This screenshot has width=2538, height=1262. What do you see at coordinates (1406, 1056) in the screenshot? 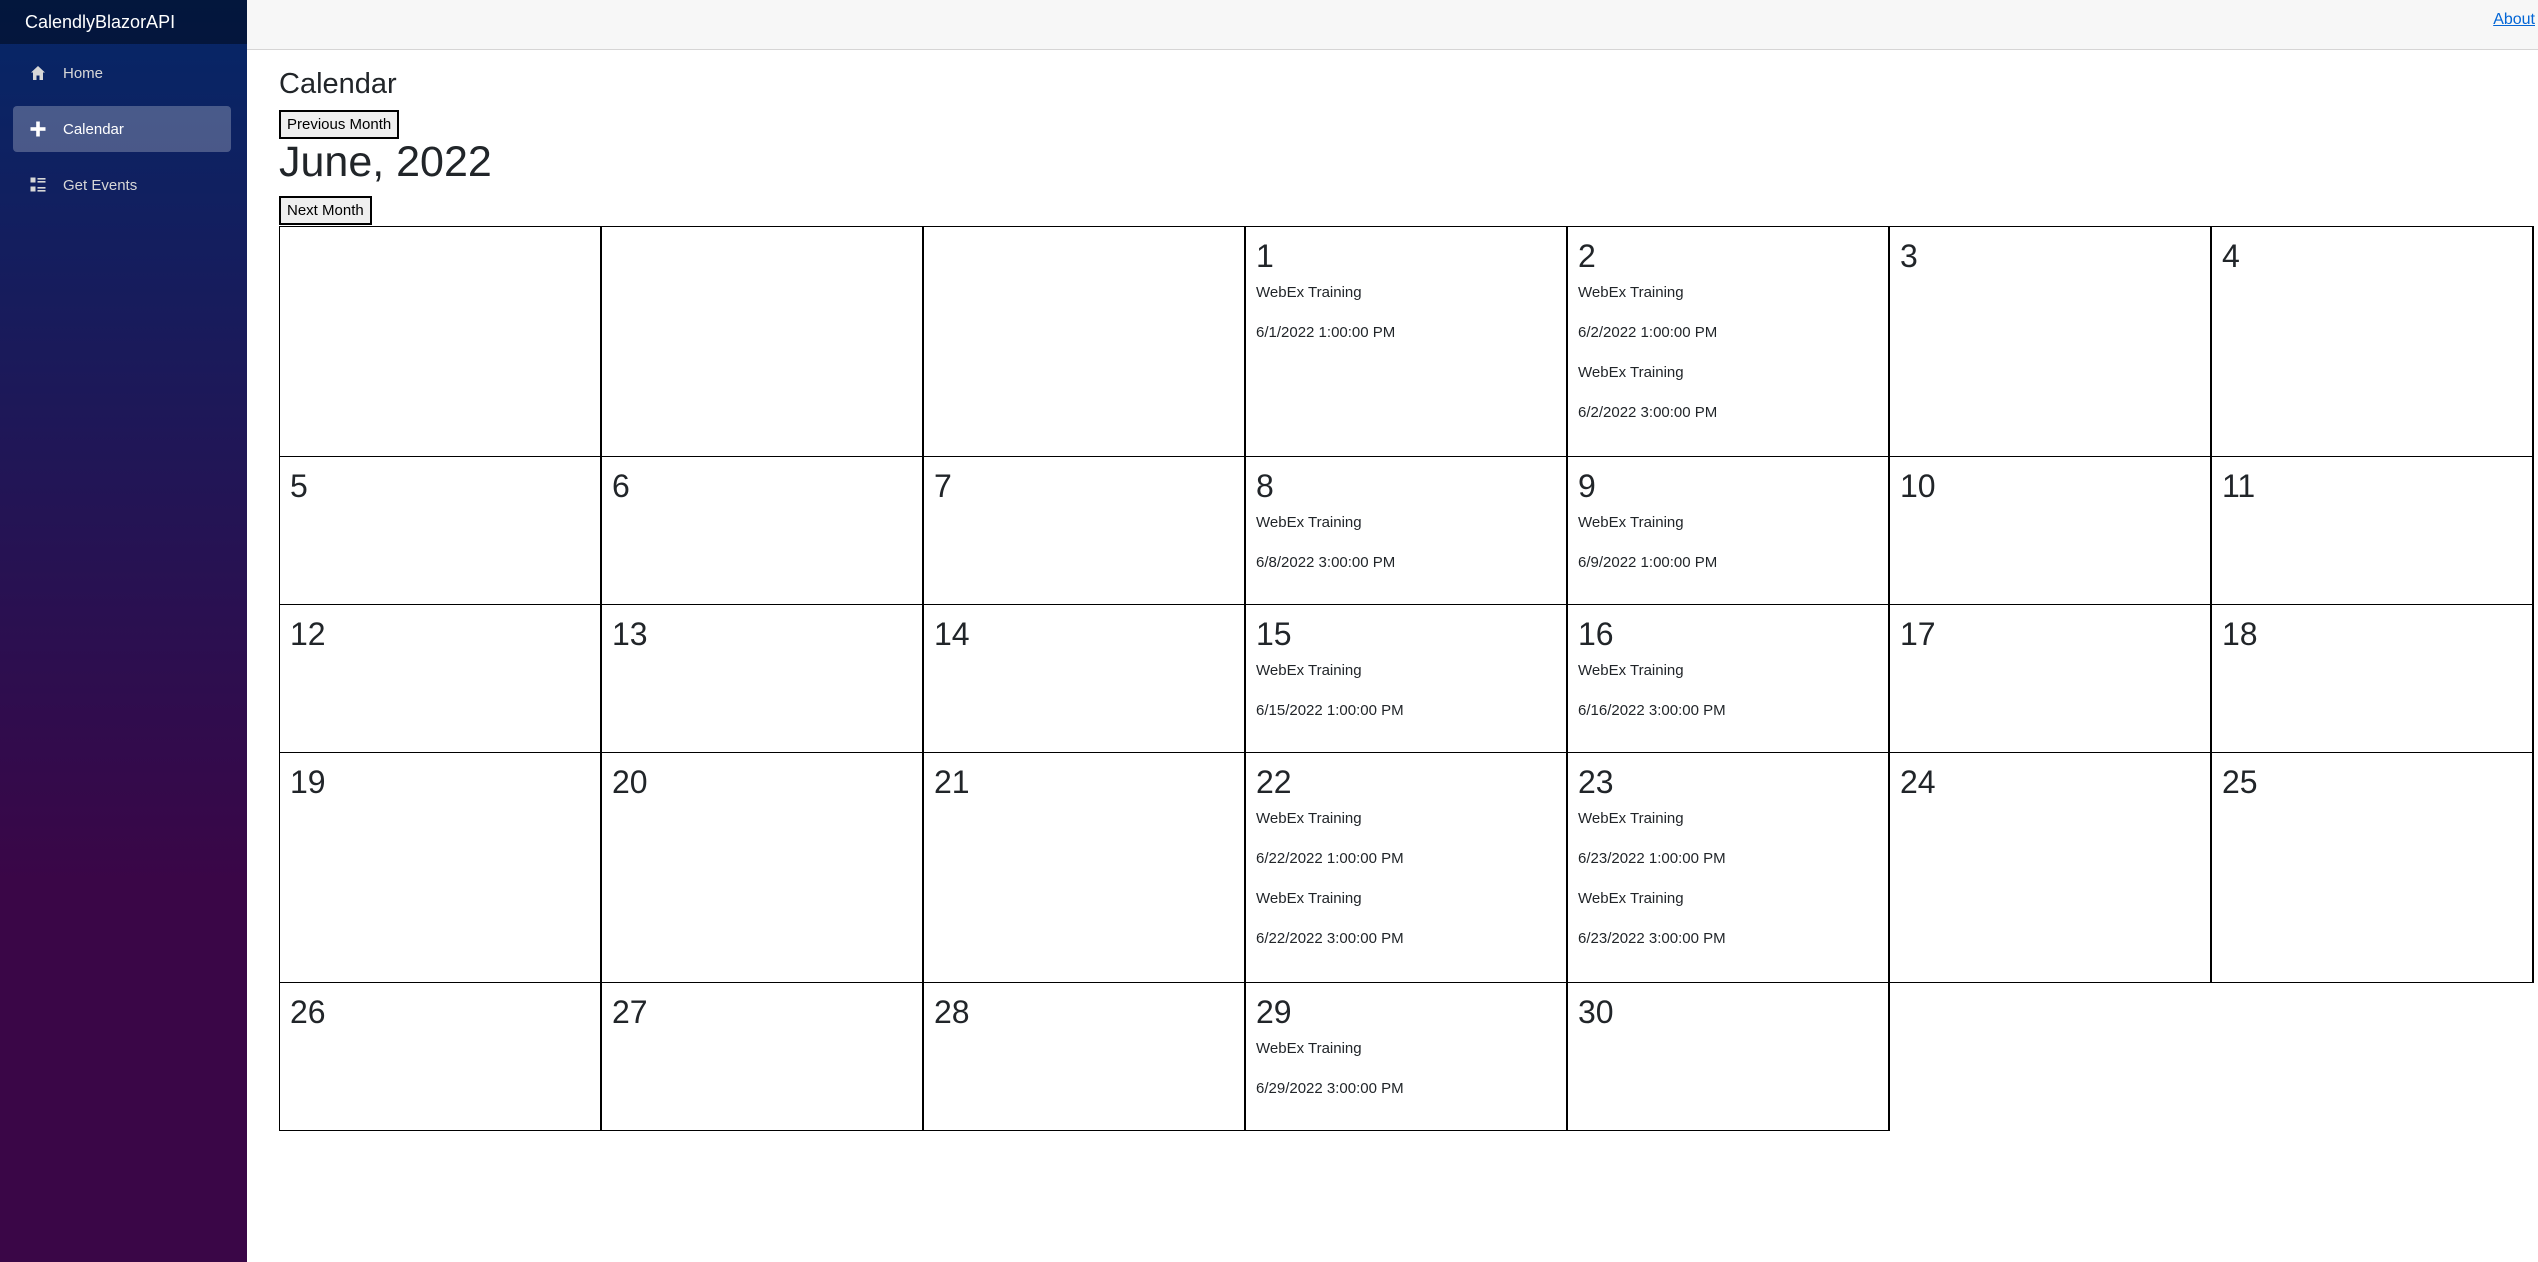
I see `calendar-day: 29 WebEx Training 6/29/2022 3:00:00 PM` at bounding box center [1406, 1056].